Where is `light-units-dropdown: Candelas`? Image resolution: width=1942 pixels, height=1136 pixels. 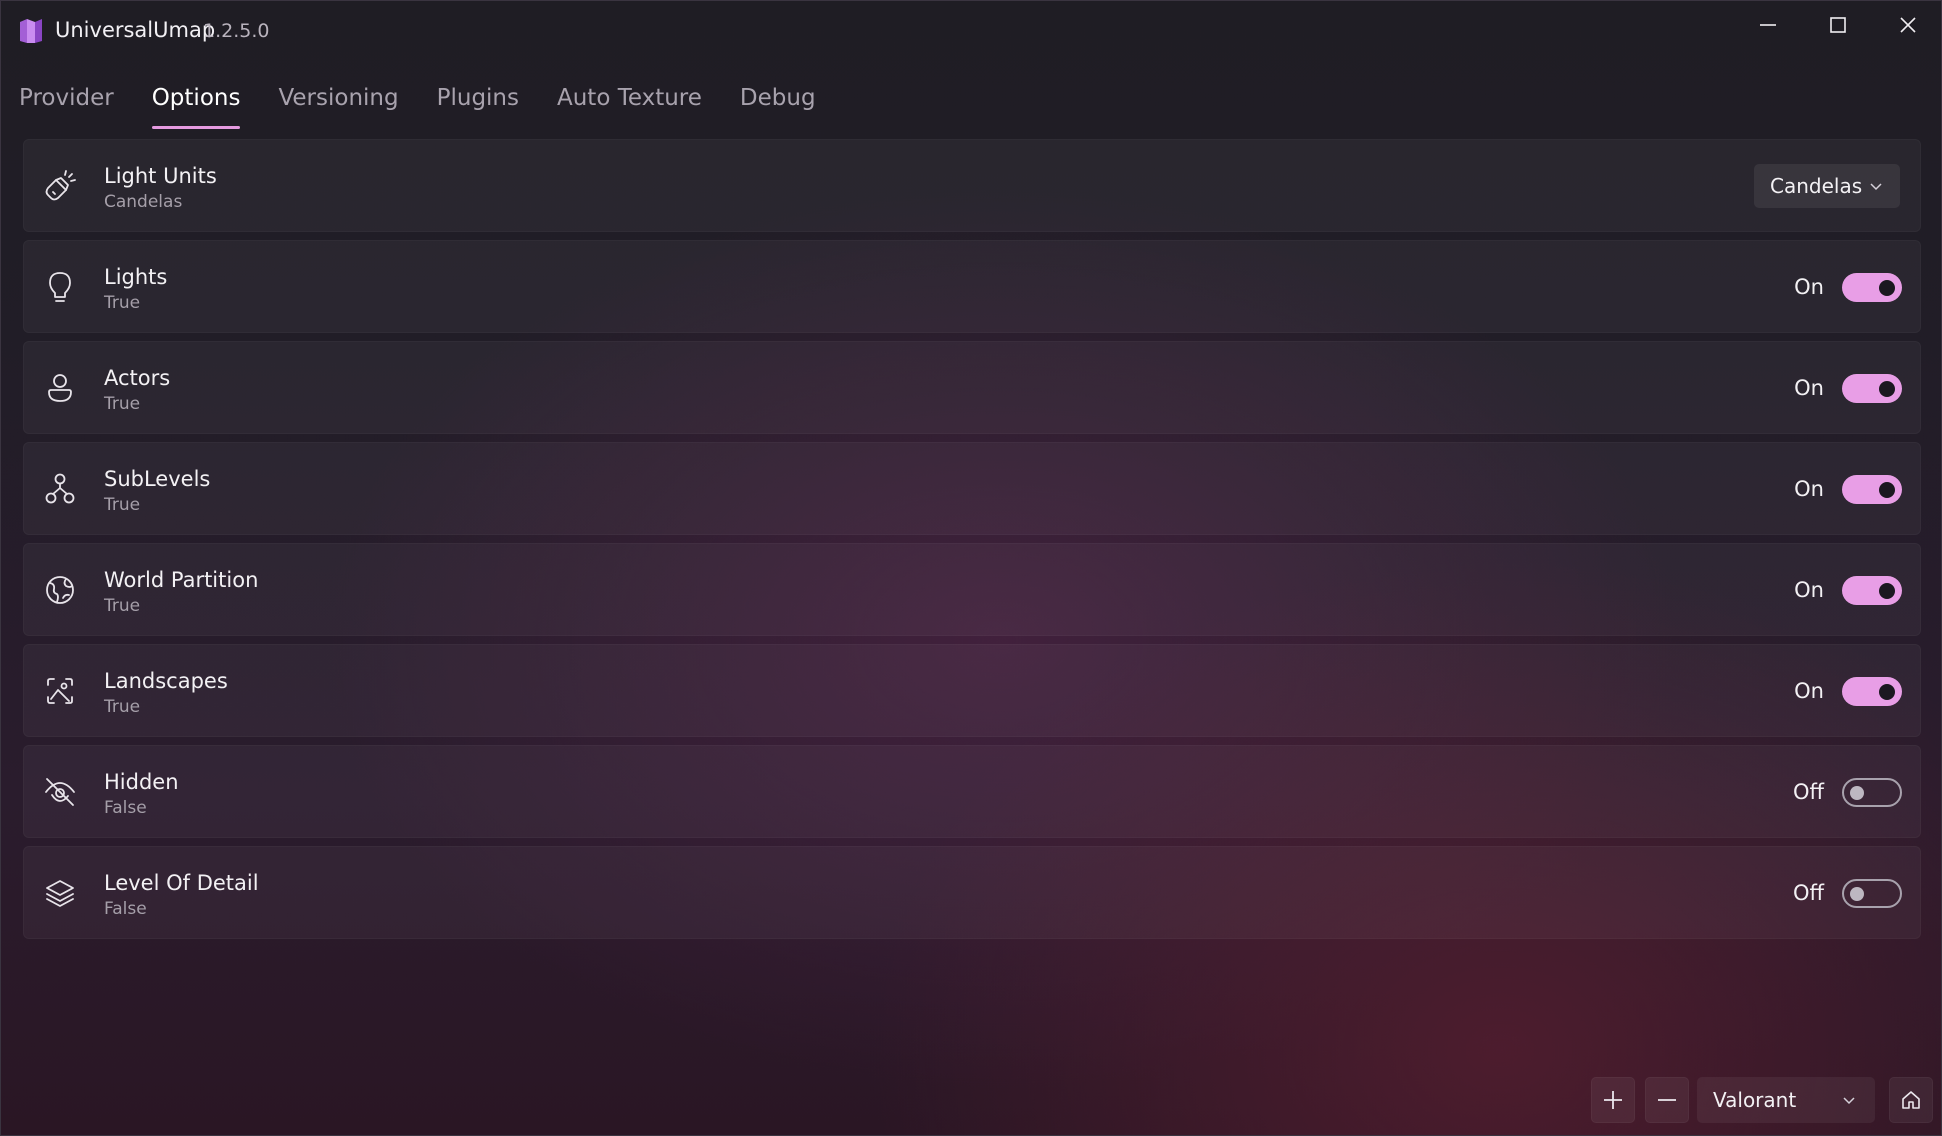 light-units-dropdown: Candelas is located at coordinates (1827, 186).